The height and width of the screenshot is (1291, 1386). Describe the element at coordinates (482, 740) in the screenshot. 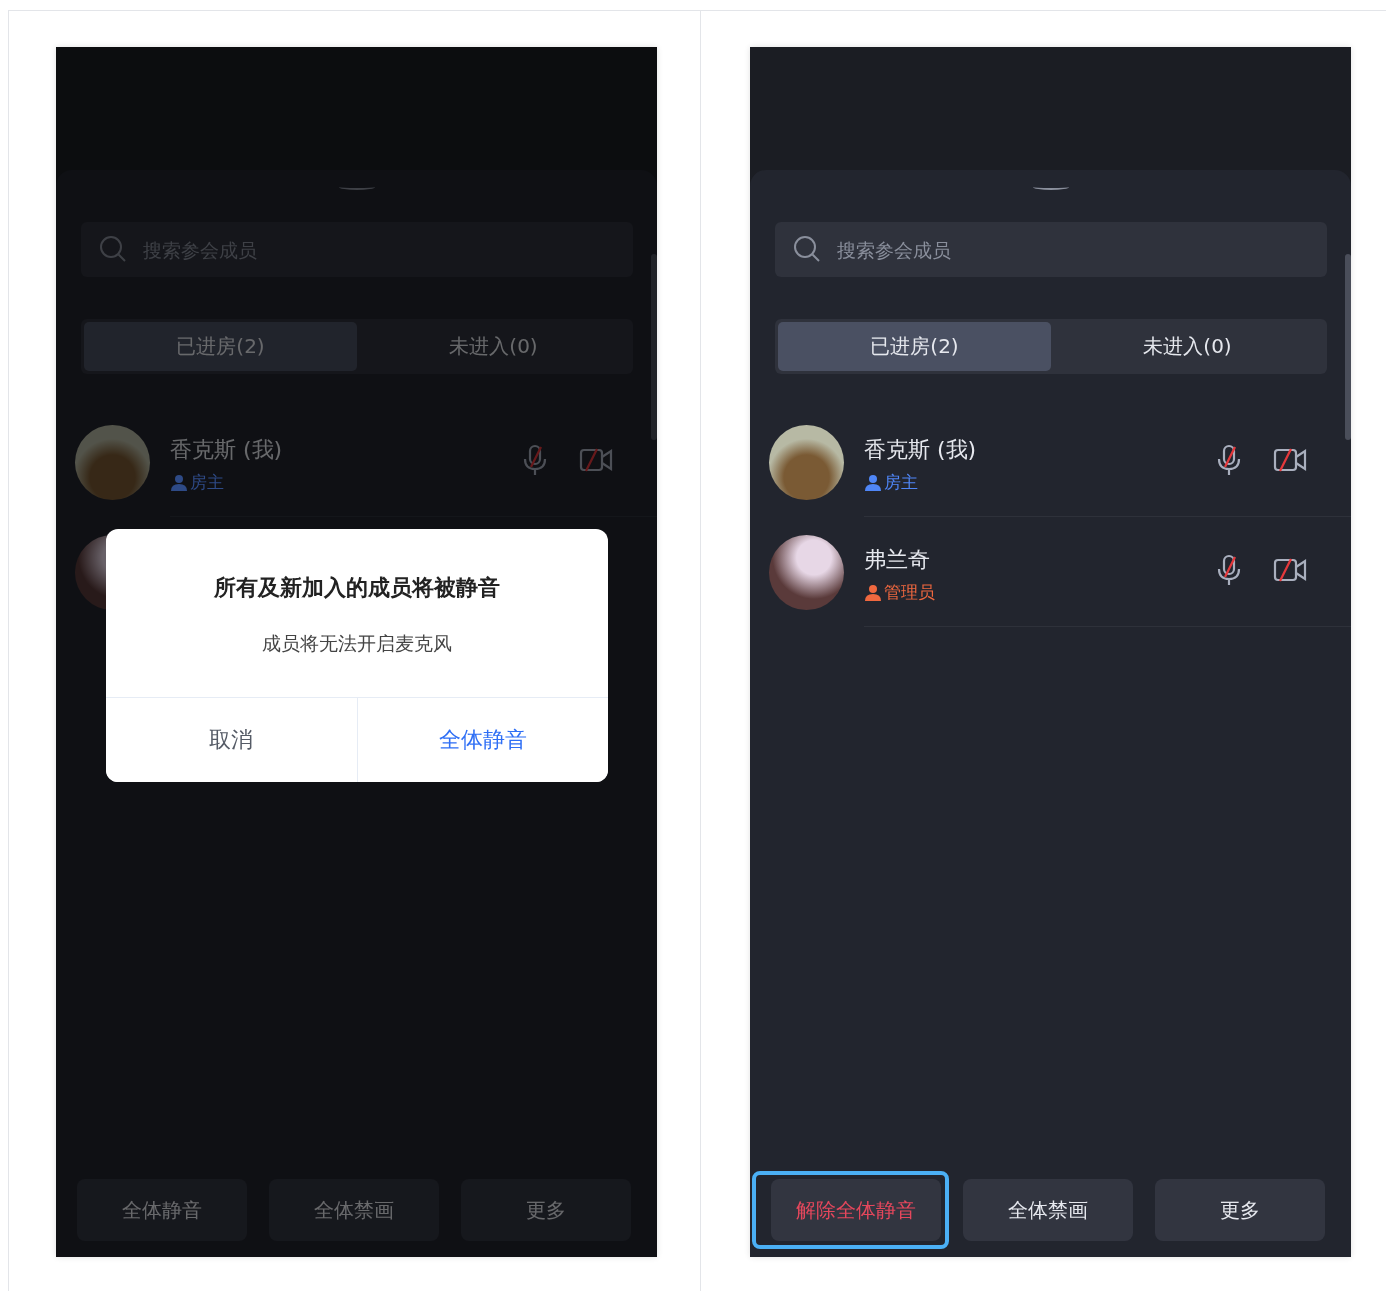

I see `confirm-button: 全体静音` at that location.